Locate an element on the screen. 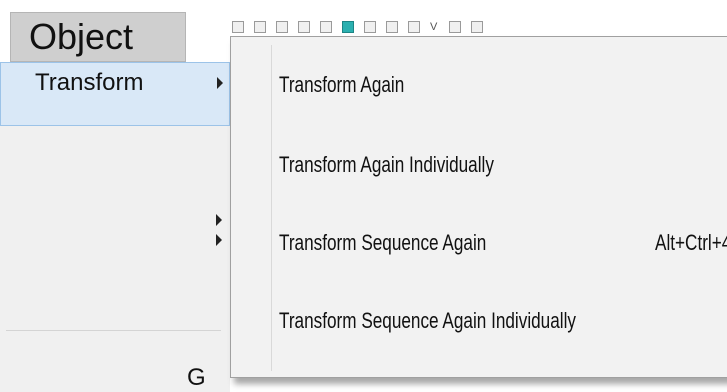 Image resolution: width=727 pixels, height=392 pixels. object-menu-item-label: Transform is located at coordinates (89, 82).